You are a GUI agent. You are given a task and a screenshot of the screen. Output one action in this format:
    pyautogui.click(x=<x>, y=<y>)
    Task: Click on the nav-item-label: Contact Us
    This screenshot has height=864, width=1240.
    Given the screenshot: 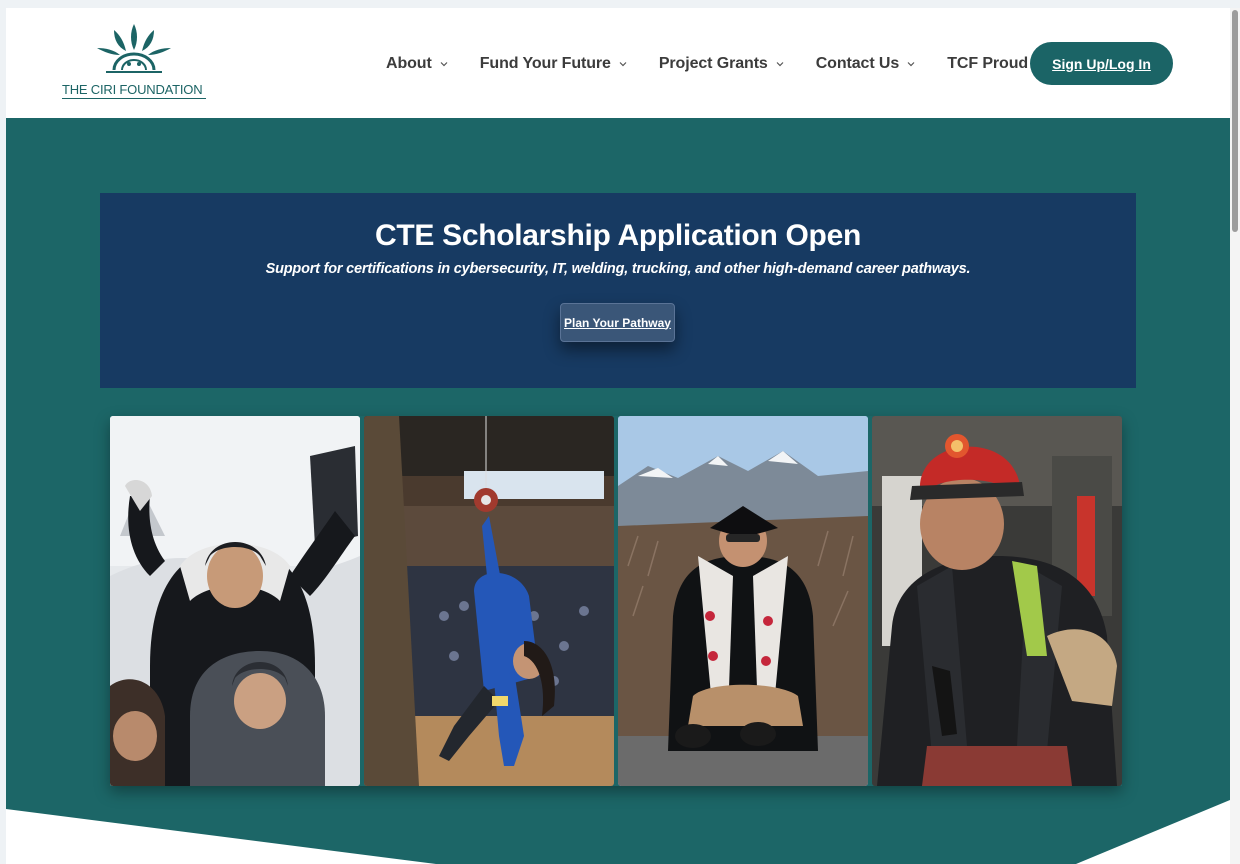 What is the action you would take?
    pyautogui.click(x=857, y=63)
    